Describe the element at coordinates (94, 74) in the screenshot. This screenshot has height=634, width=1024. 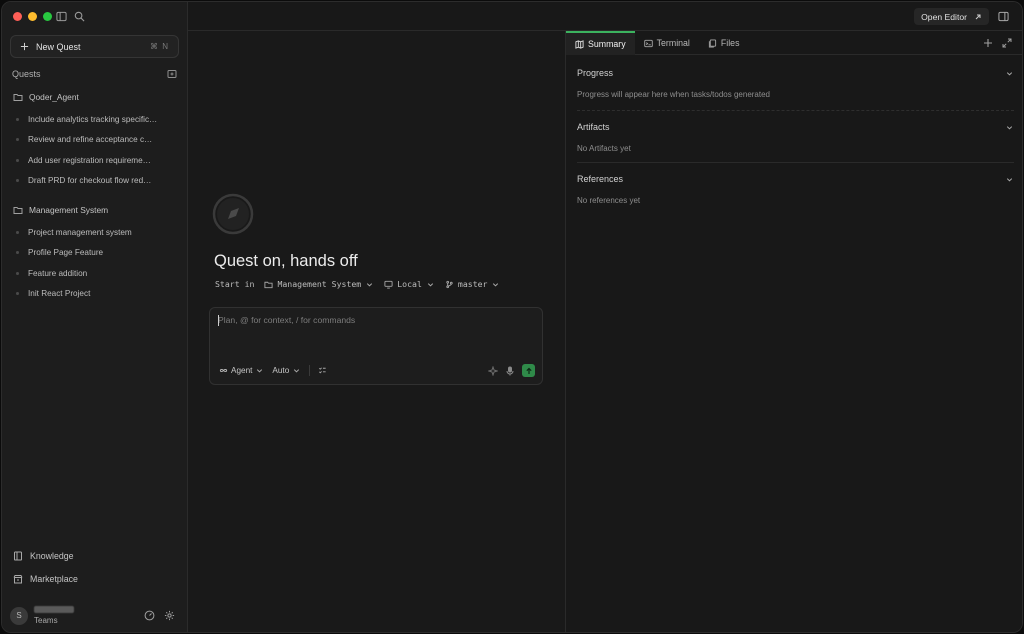
I see `quests-header: Quests` at that location.